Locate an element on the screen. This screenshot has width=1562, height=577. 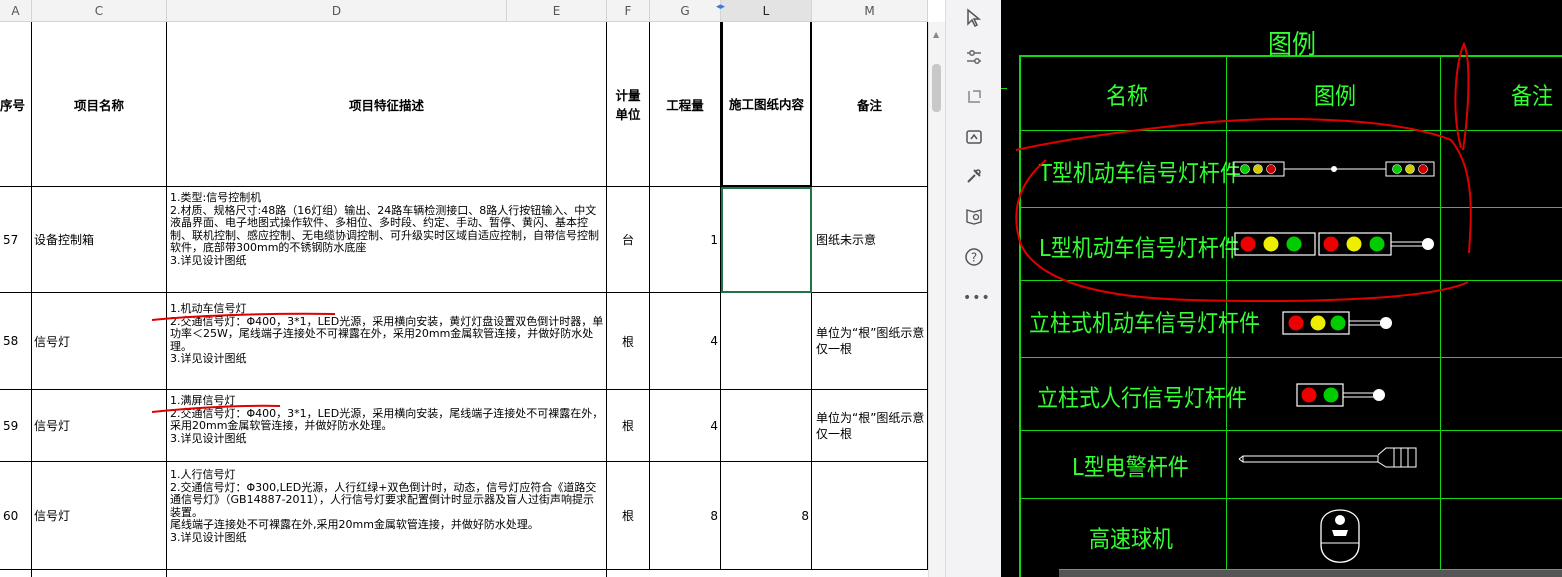
cad-bottom-bar is located at coordinates (1310, 573).